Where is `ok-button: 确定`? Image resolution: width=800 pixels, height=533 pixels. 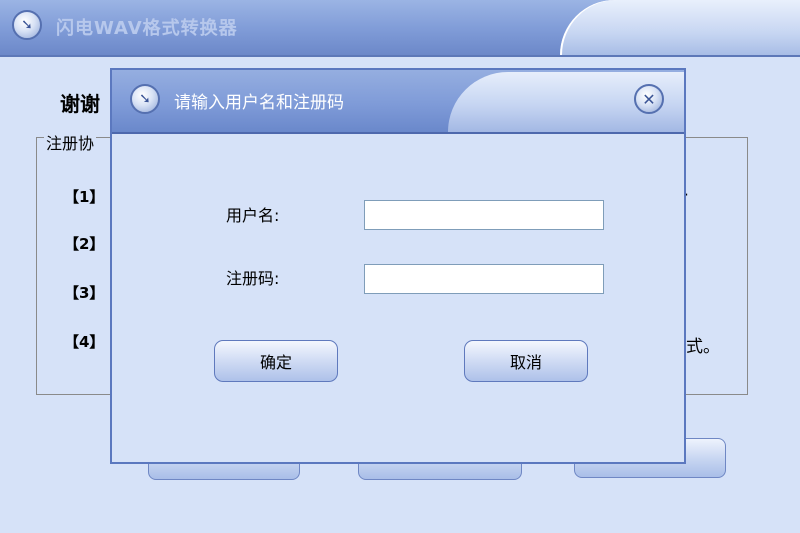 ok-button: 确定 is located at coordinates (276, 361).